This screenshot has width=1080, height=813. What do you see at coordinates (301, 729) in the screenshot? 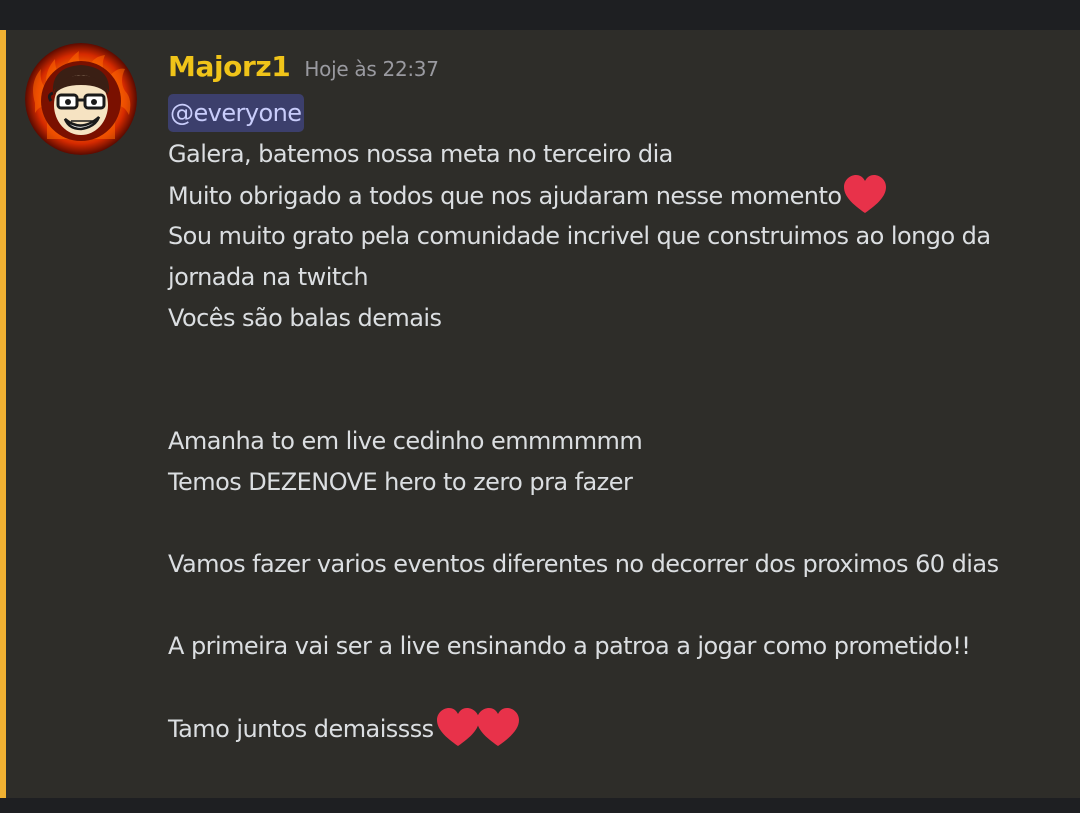
I see `message-line-text: Tamo juntos demaissss` at bounding box center [301, 729].